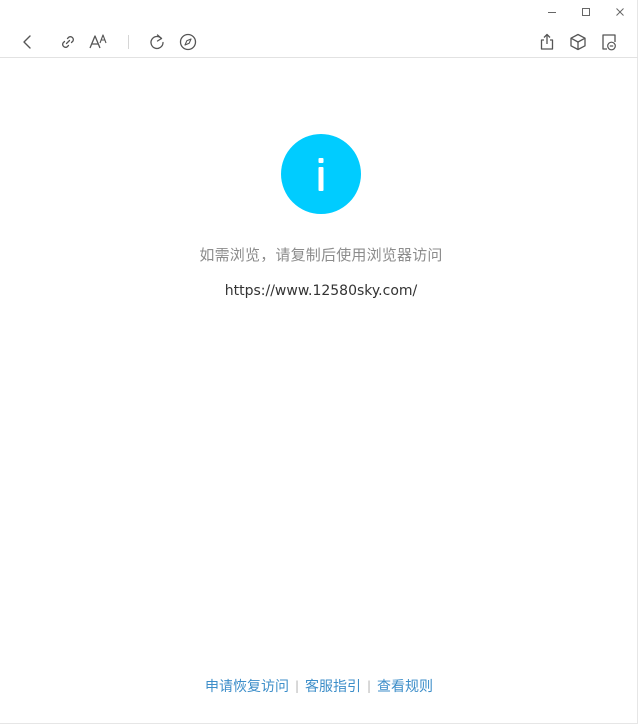 This screenshot has width=638, height=724. I want to click on close-button, so click(620, 12).